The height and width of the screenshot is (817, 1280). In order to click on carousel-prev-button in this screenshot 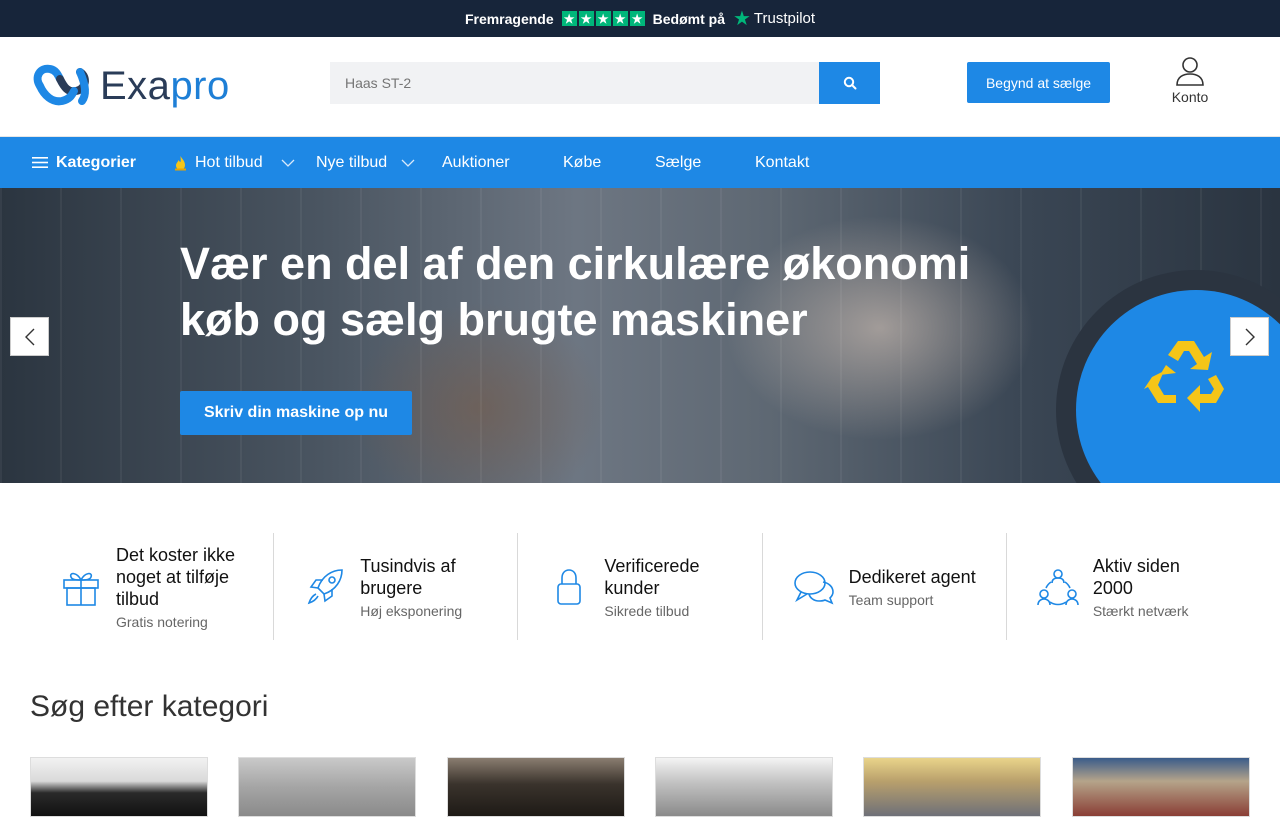, I will do `click(29, 336)`.